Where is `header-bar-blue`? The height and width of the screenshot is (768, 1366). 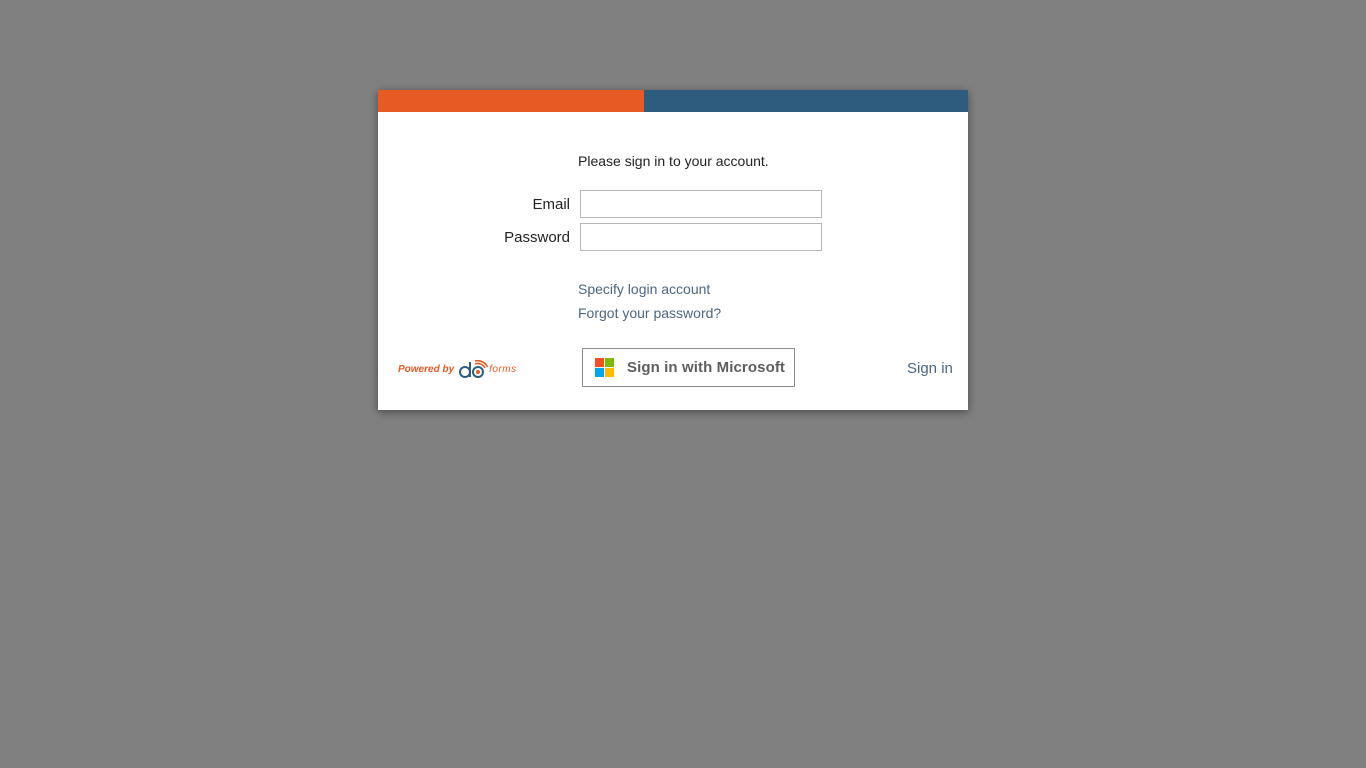
header-bar-blue is located at coordinates (806, 101).